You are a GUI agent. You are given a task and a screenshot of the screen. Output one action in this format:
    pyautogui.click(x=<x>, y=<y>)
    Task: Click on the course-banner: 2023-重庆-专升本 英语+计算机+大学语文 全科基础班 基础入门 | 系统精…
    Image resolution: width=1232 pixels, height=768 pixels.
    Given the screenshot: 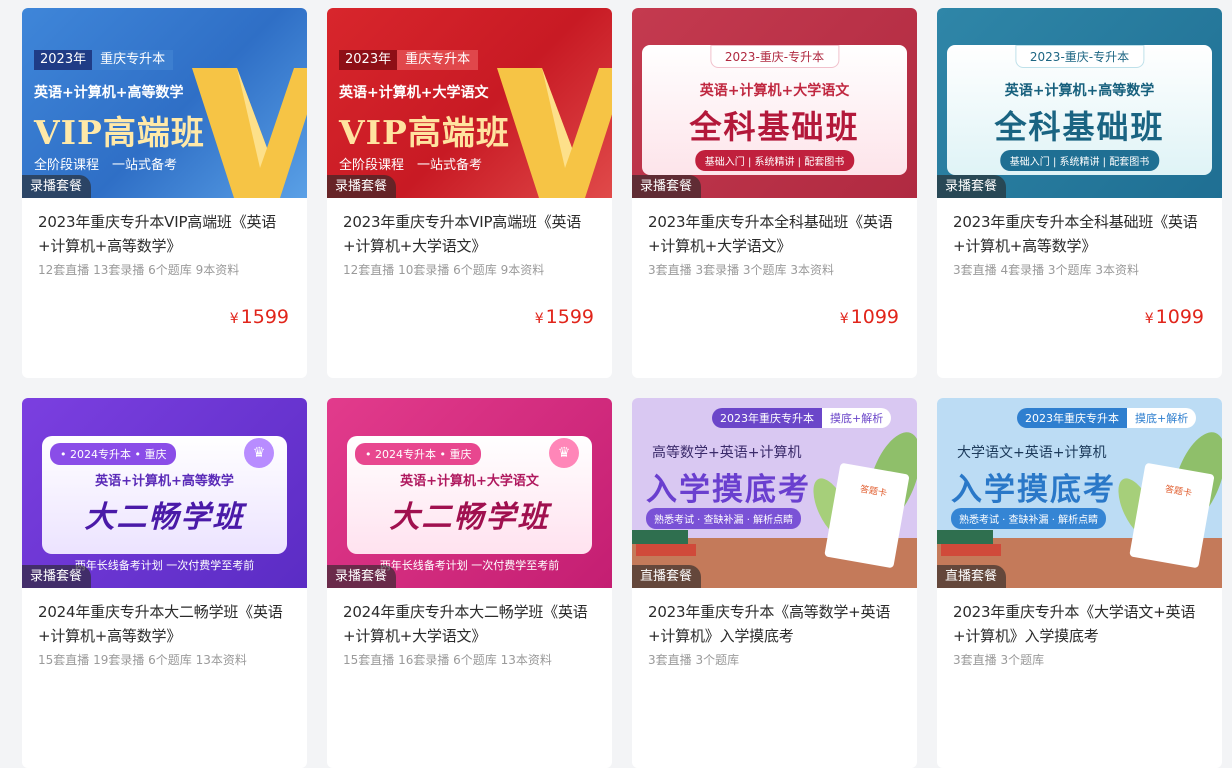 What is the action you would take?
    pyautogui.click(x=774, y=103)
    